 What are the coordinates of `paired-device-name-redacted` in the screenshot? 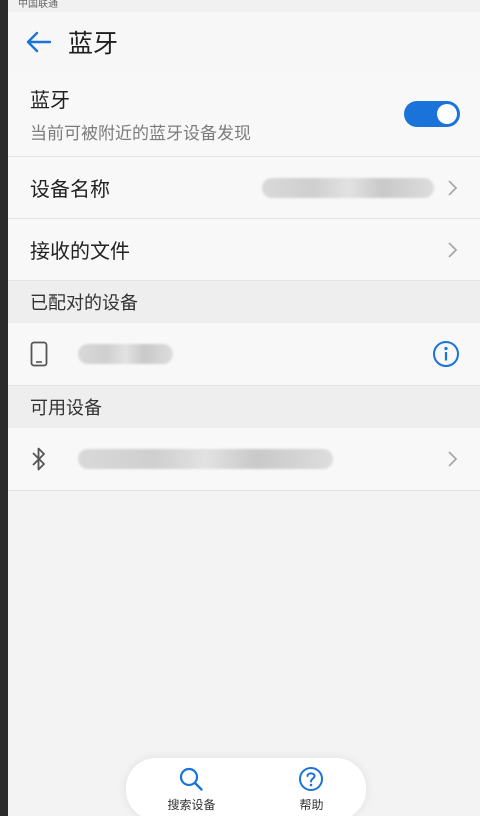 It's located at (125, 354).